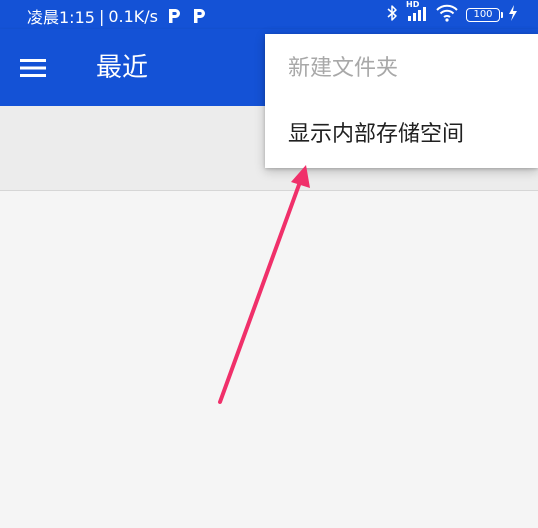  Describe the element at coordinates (413, 4) in the screenshot. I see `hd-label: HD` at that location.